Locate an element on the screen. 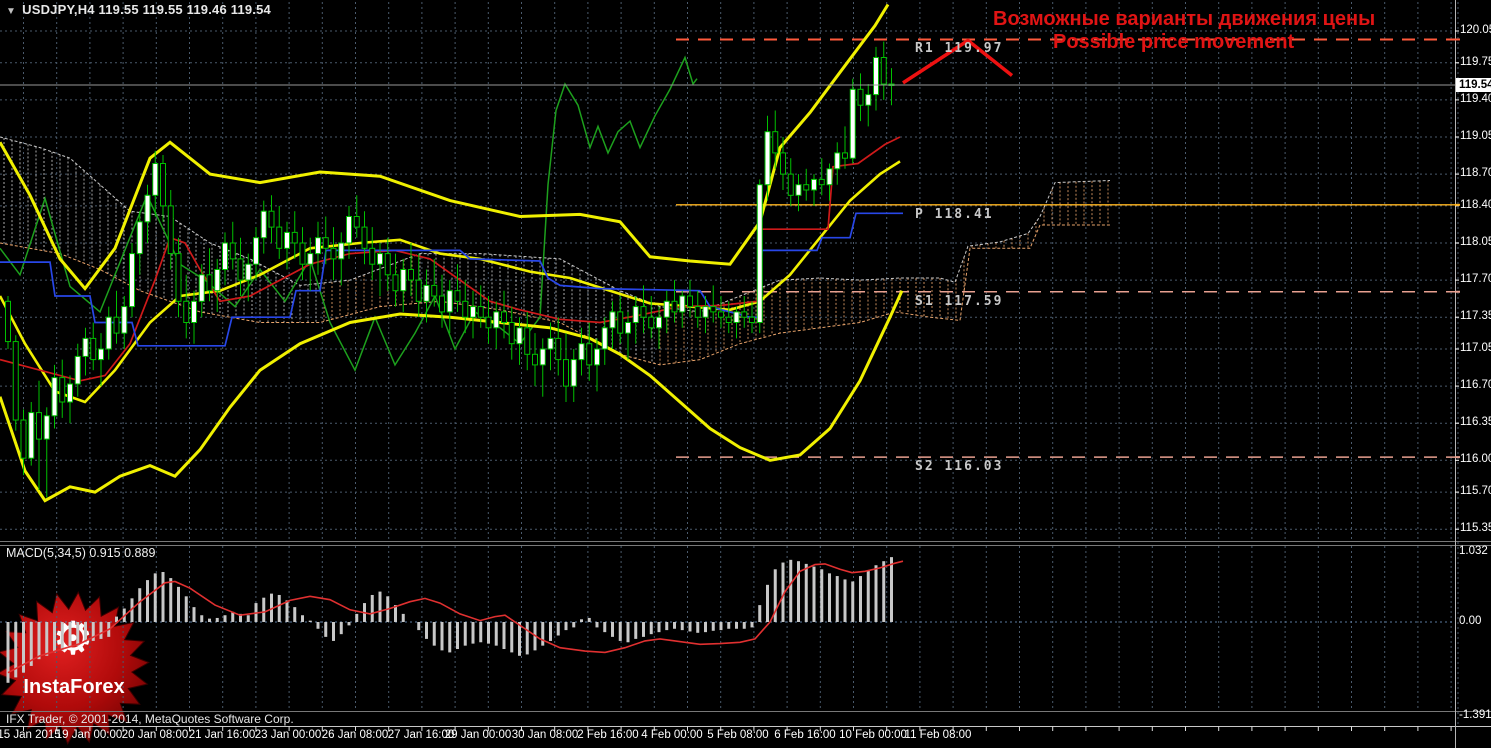 This screenshot has height=748, width=1491. price-tick-label: 115.70 is located at coordinates (1475, 491).